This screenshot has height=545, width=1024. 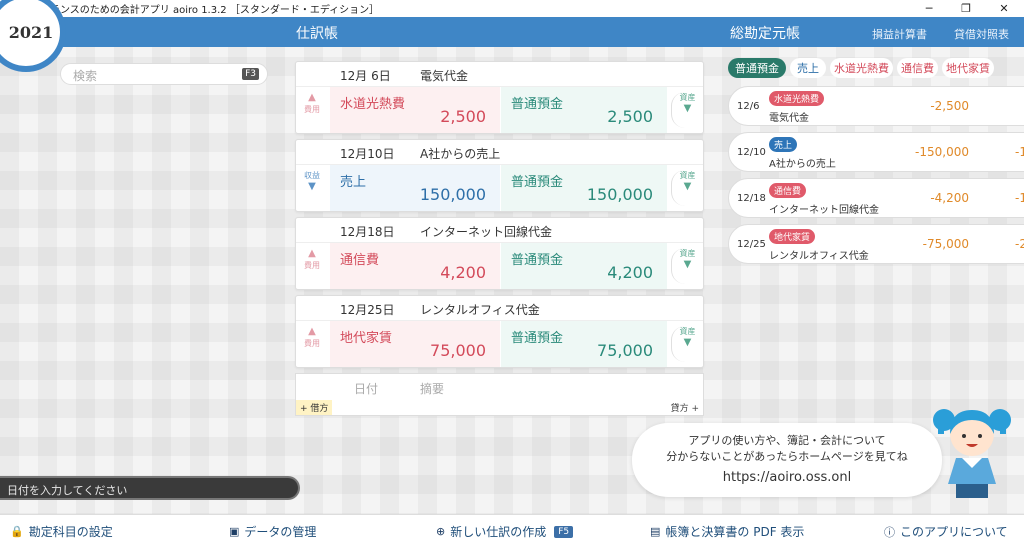 What do you see at coordinates (808, 68) in the screenshot?
I see `ledger-tab-sales: 売上` at bounding box center [808, 68].